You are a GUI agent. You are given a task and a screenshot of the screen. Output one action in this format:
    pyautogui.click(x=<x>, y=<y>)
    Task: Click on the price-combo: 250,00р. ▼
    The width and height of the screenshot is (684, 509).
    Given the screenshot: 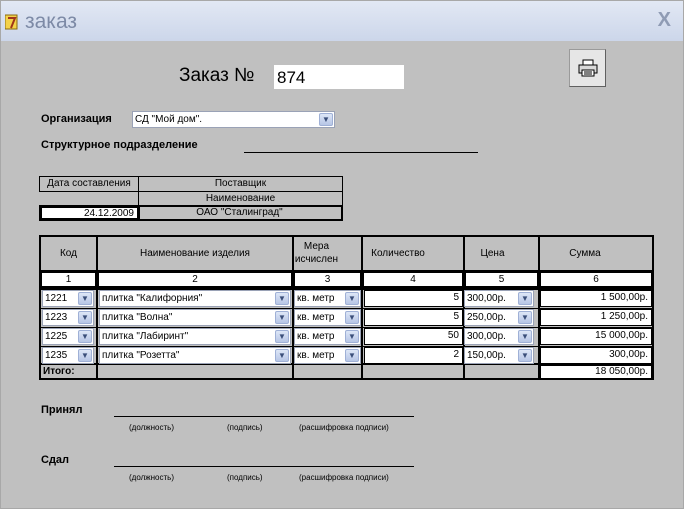 What is the action you would take?
    pyautogui.click(x=499, y=317)
    